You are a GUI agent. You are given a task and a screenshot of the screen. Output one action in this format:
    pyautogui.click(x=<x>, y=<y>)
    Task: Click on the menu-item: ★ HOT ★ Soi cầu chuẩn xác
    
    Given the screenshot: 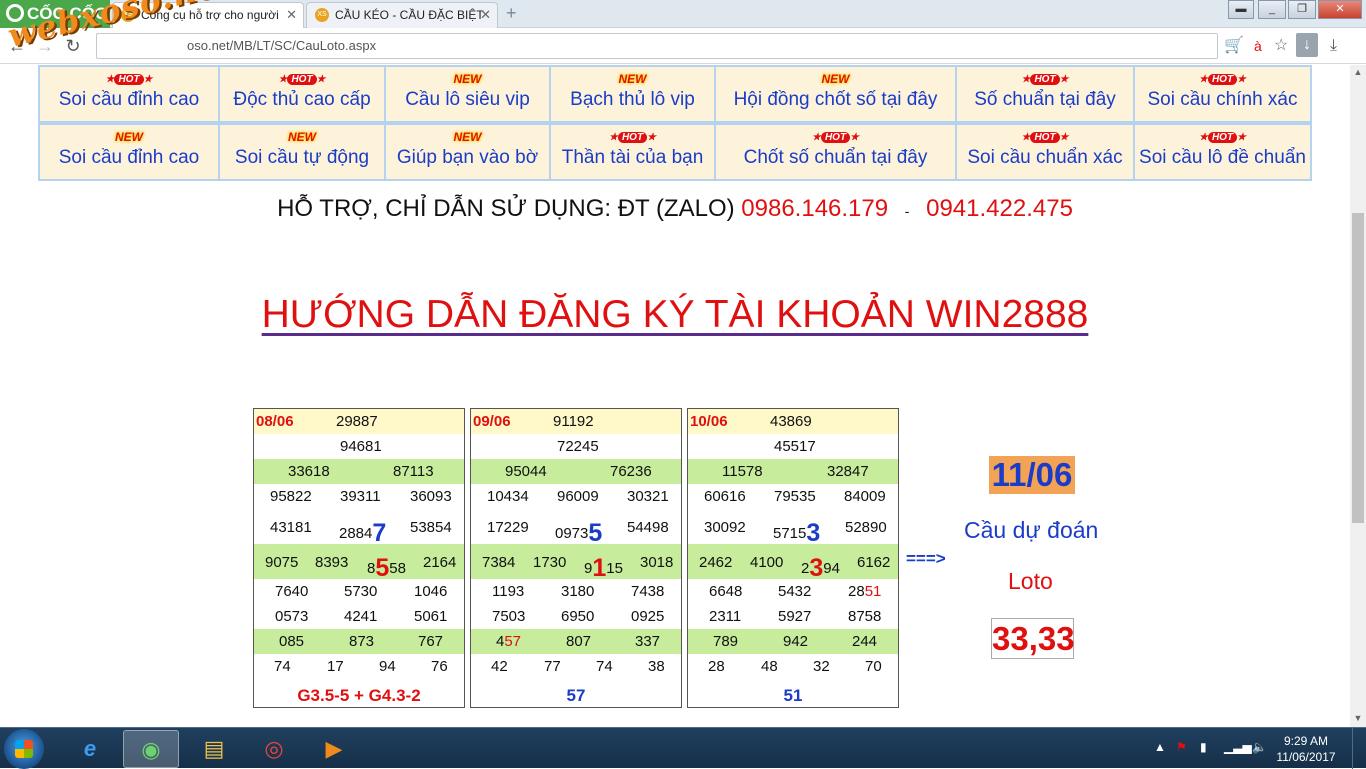 What is the action you would take?
    pyautogui.click(x=1046, y=152)
    